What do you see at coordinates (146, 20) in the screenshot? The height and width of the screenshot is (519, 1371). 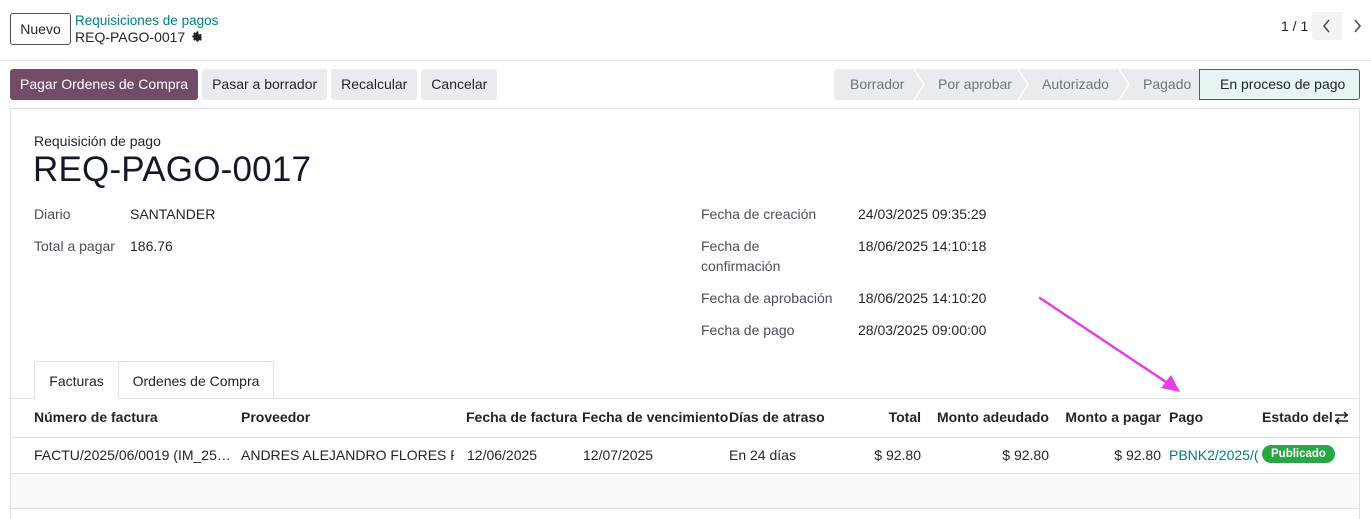 I see `breadcrumb-parent-link: Requisiciones de pagos` at bounding box center [146, 20].